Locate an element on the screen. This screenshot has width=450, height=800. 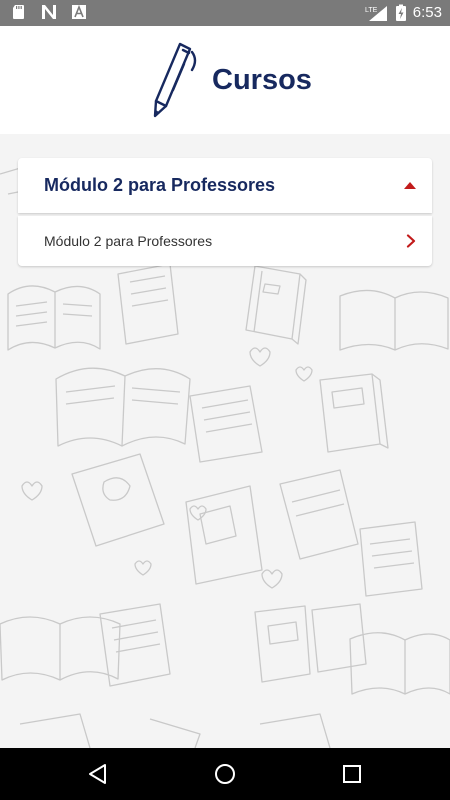
status-notifications is located at coordinates (49, 12).